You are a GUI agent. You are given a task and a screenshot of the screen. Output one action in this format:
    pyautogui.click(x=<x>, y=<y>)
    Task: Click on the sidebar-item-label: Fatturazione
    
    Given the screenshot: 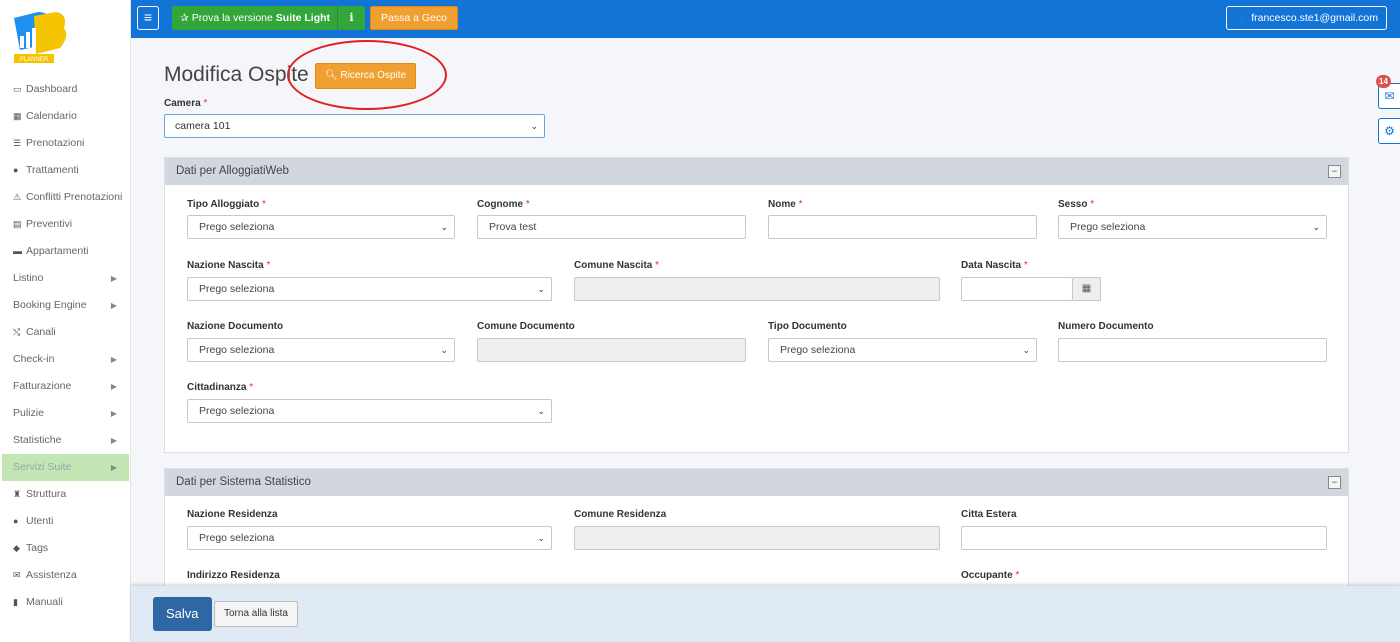 What is the action you would take?
    pyautogui.click(x=42, y=386)
    